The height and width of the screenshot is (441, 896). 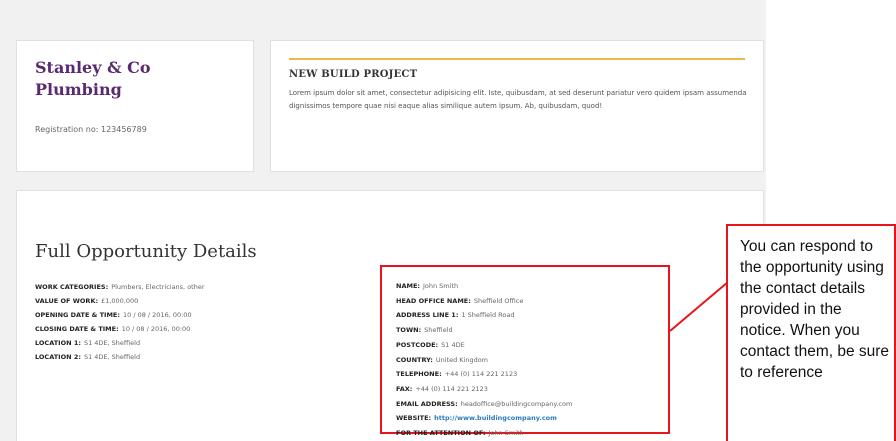 What do you see at coordinates (488, 315) in the screenshot?
I see `contact-value: 1 Sheffield Road` at bounding box center [488, 315].